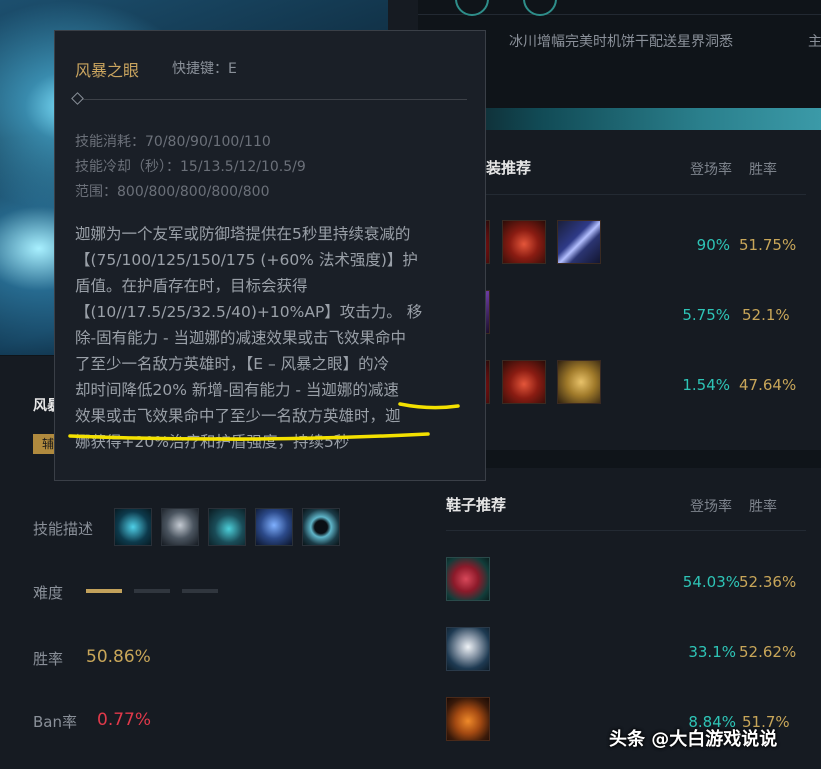 This screenshot has width=821, height=769. Describe the element at coordinates (264, 421) in the screenshot. I see `highlight-annotation` at that location.